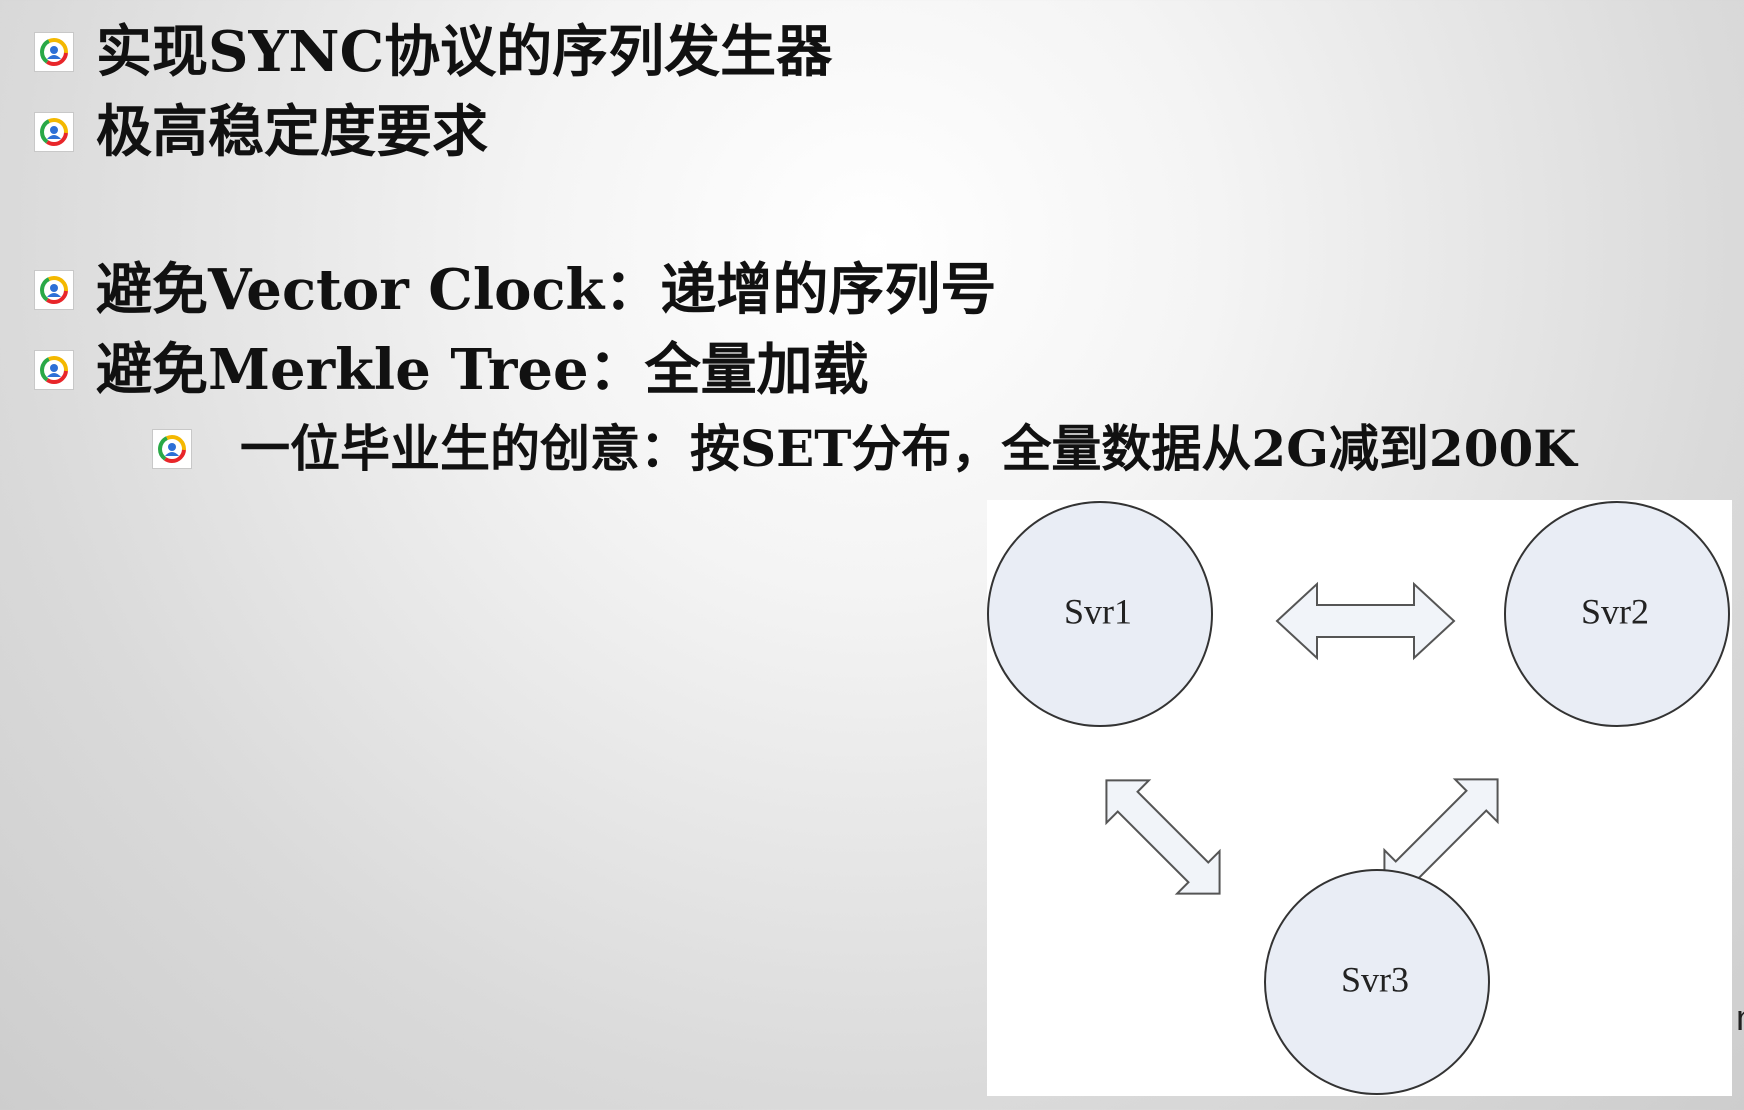  I want to click on node-svr3: Svr3, so click(1377, 982).